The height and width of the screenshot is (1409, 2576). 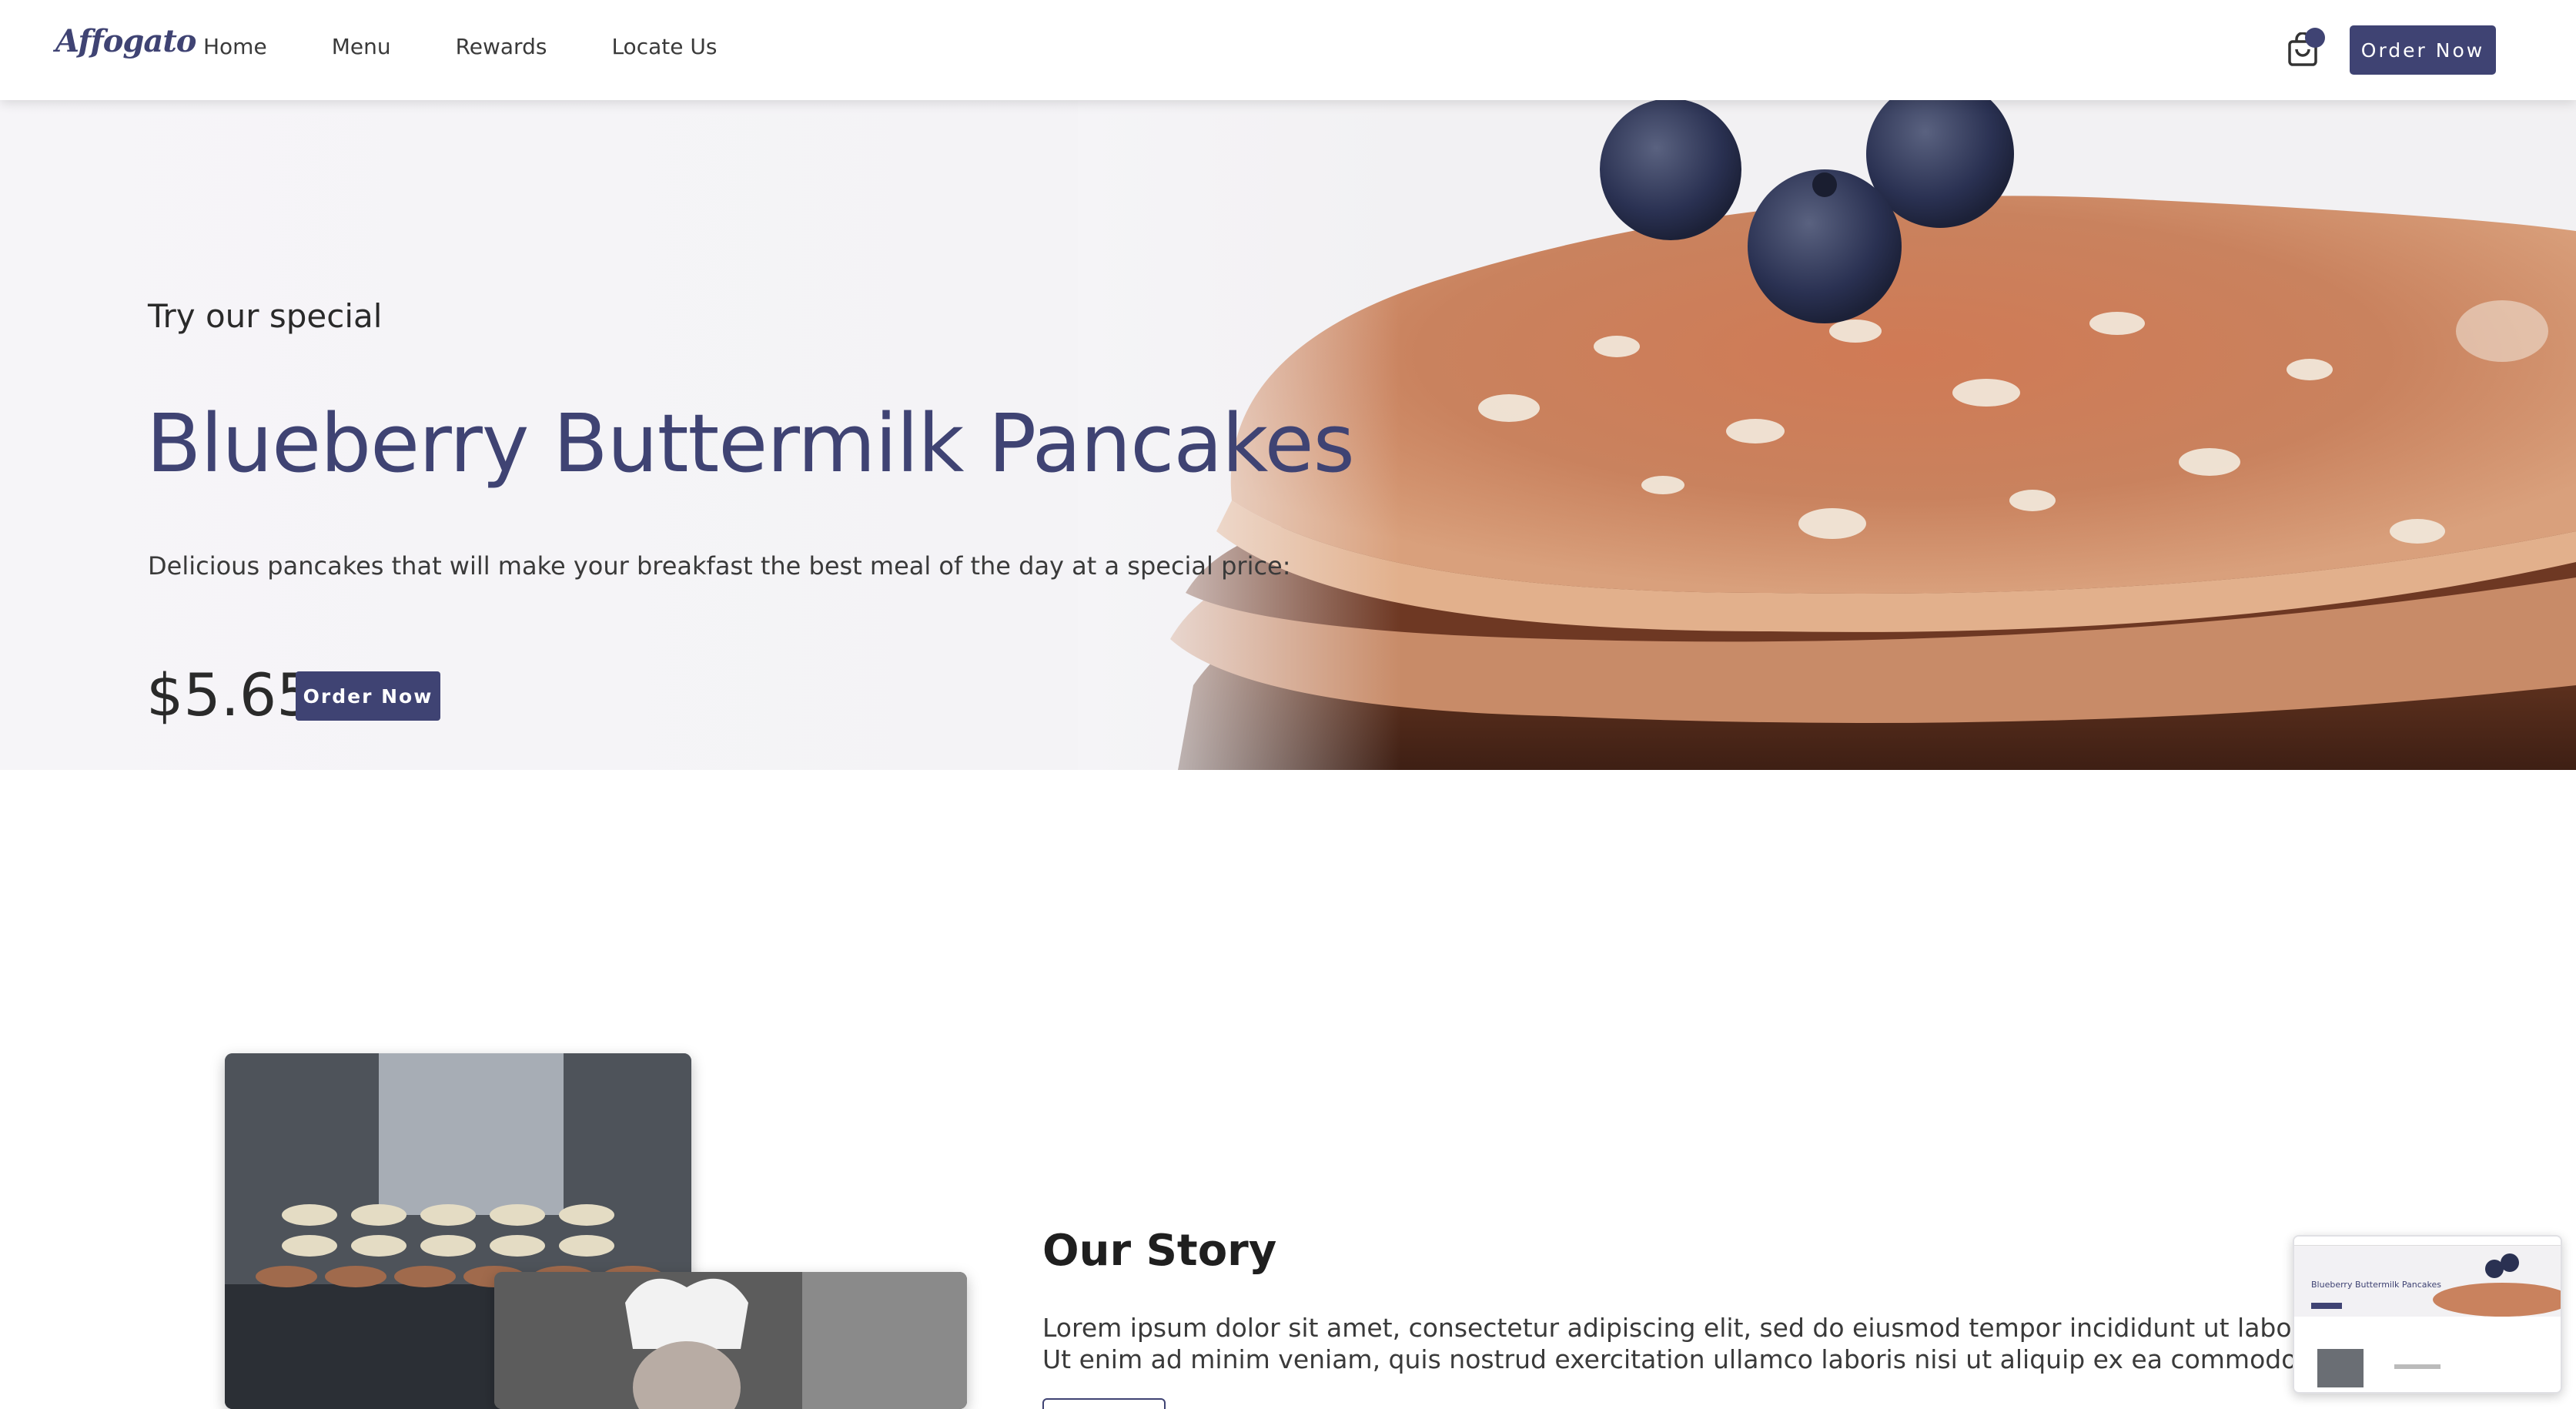 I want to click on nav-link-rewards: Rewards, so click(x=502, y=47).